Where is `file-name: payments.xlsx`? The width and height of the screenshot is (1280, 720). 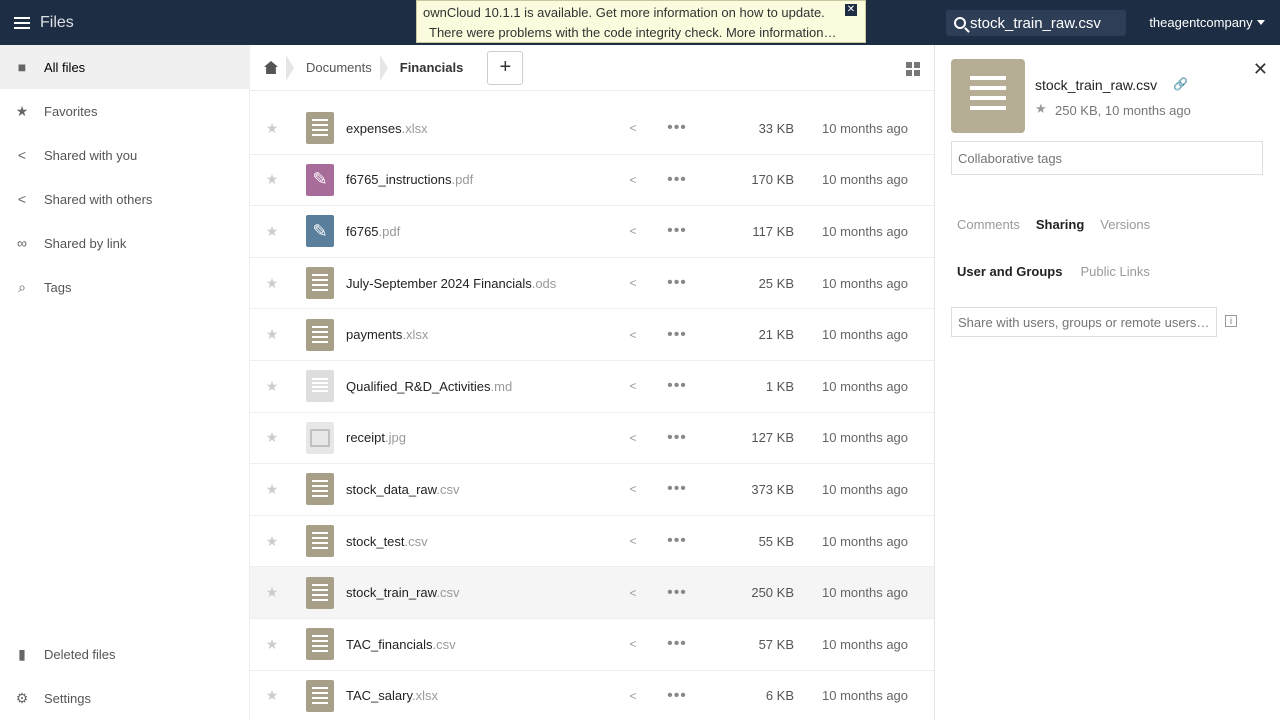 file-name: payments.xlsx is located at coordinates (387, 334).